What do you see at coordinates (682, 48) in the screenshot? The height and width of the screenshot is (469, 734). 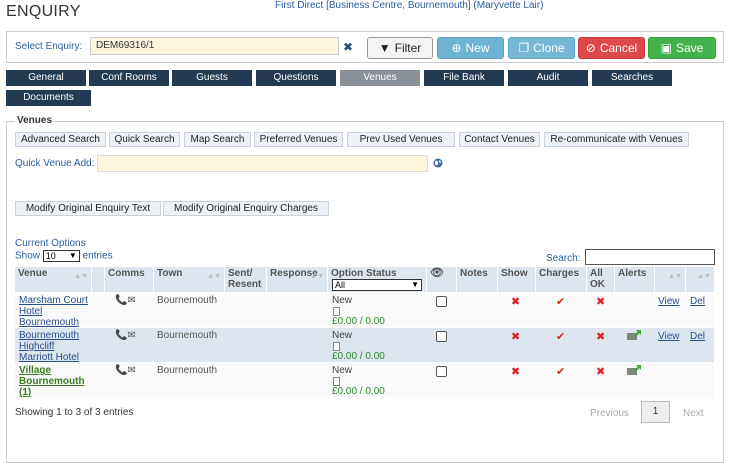 I see `save-button: ▣ Save` at bounding box center [682, 48].